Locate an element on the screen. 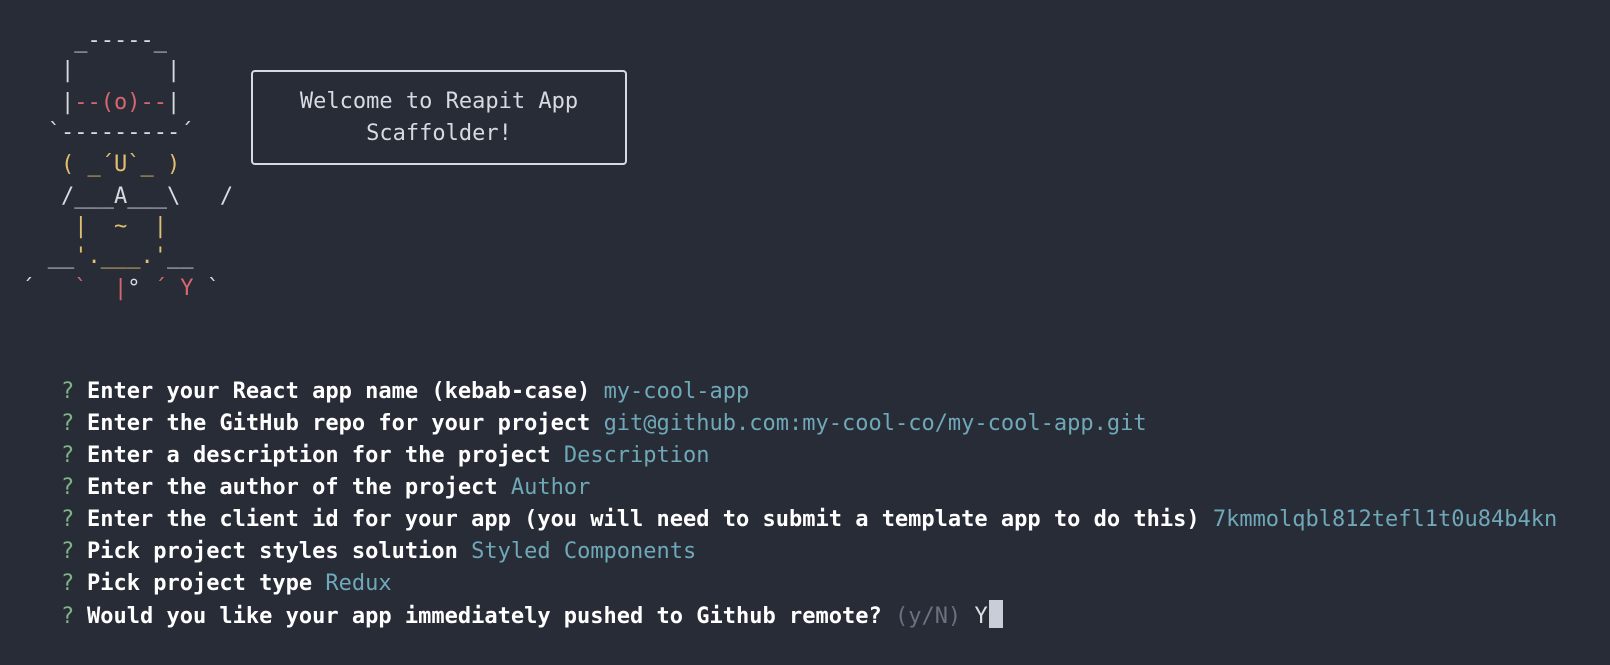 This screenshot has width=1610, height=665. ascii-art-line: _-----_ is located at coordinates (87, 41).